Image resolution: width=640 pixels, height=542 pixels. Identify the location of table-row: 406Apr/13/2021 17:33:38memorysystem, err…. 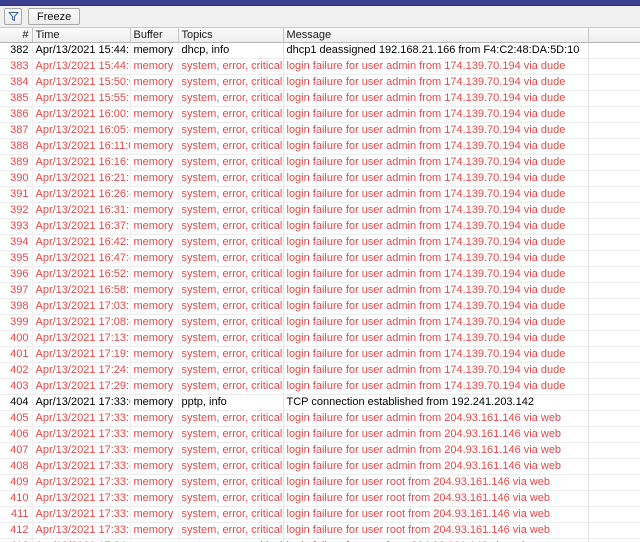
(320, 434).